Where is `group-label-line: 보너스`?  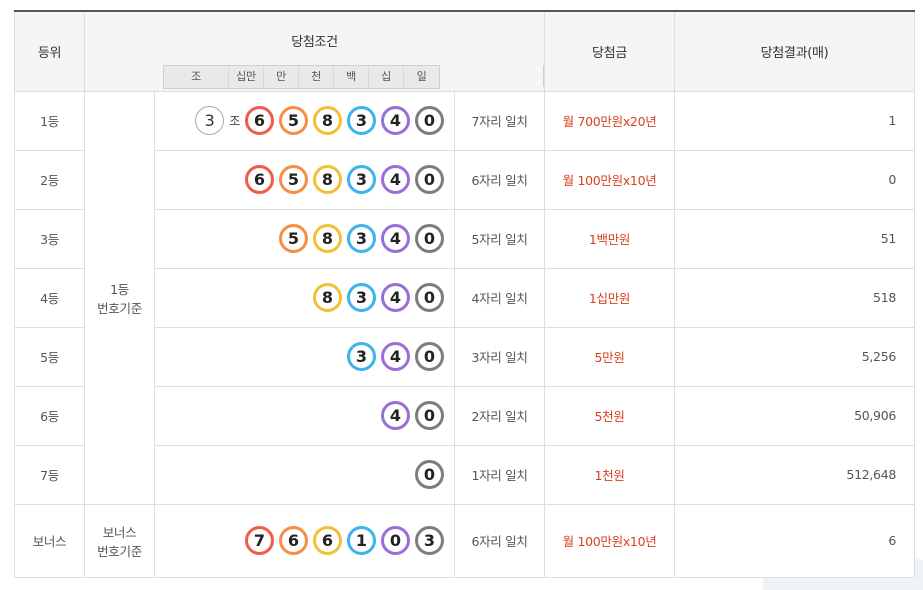
group-label-line: 보너스 is located at coordinates (119, 532).